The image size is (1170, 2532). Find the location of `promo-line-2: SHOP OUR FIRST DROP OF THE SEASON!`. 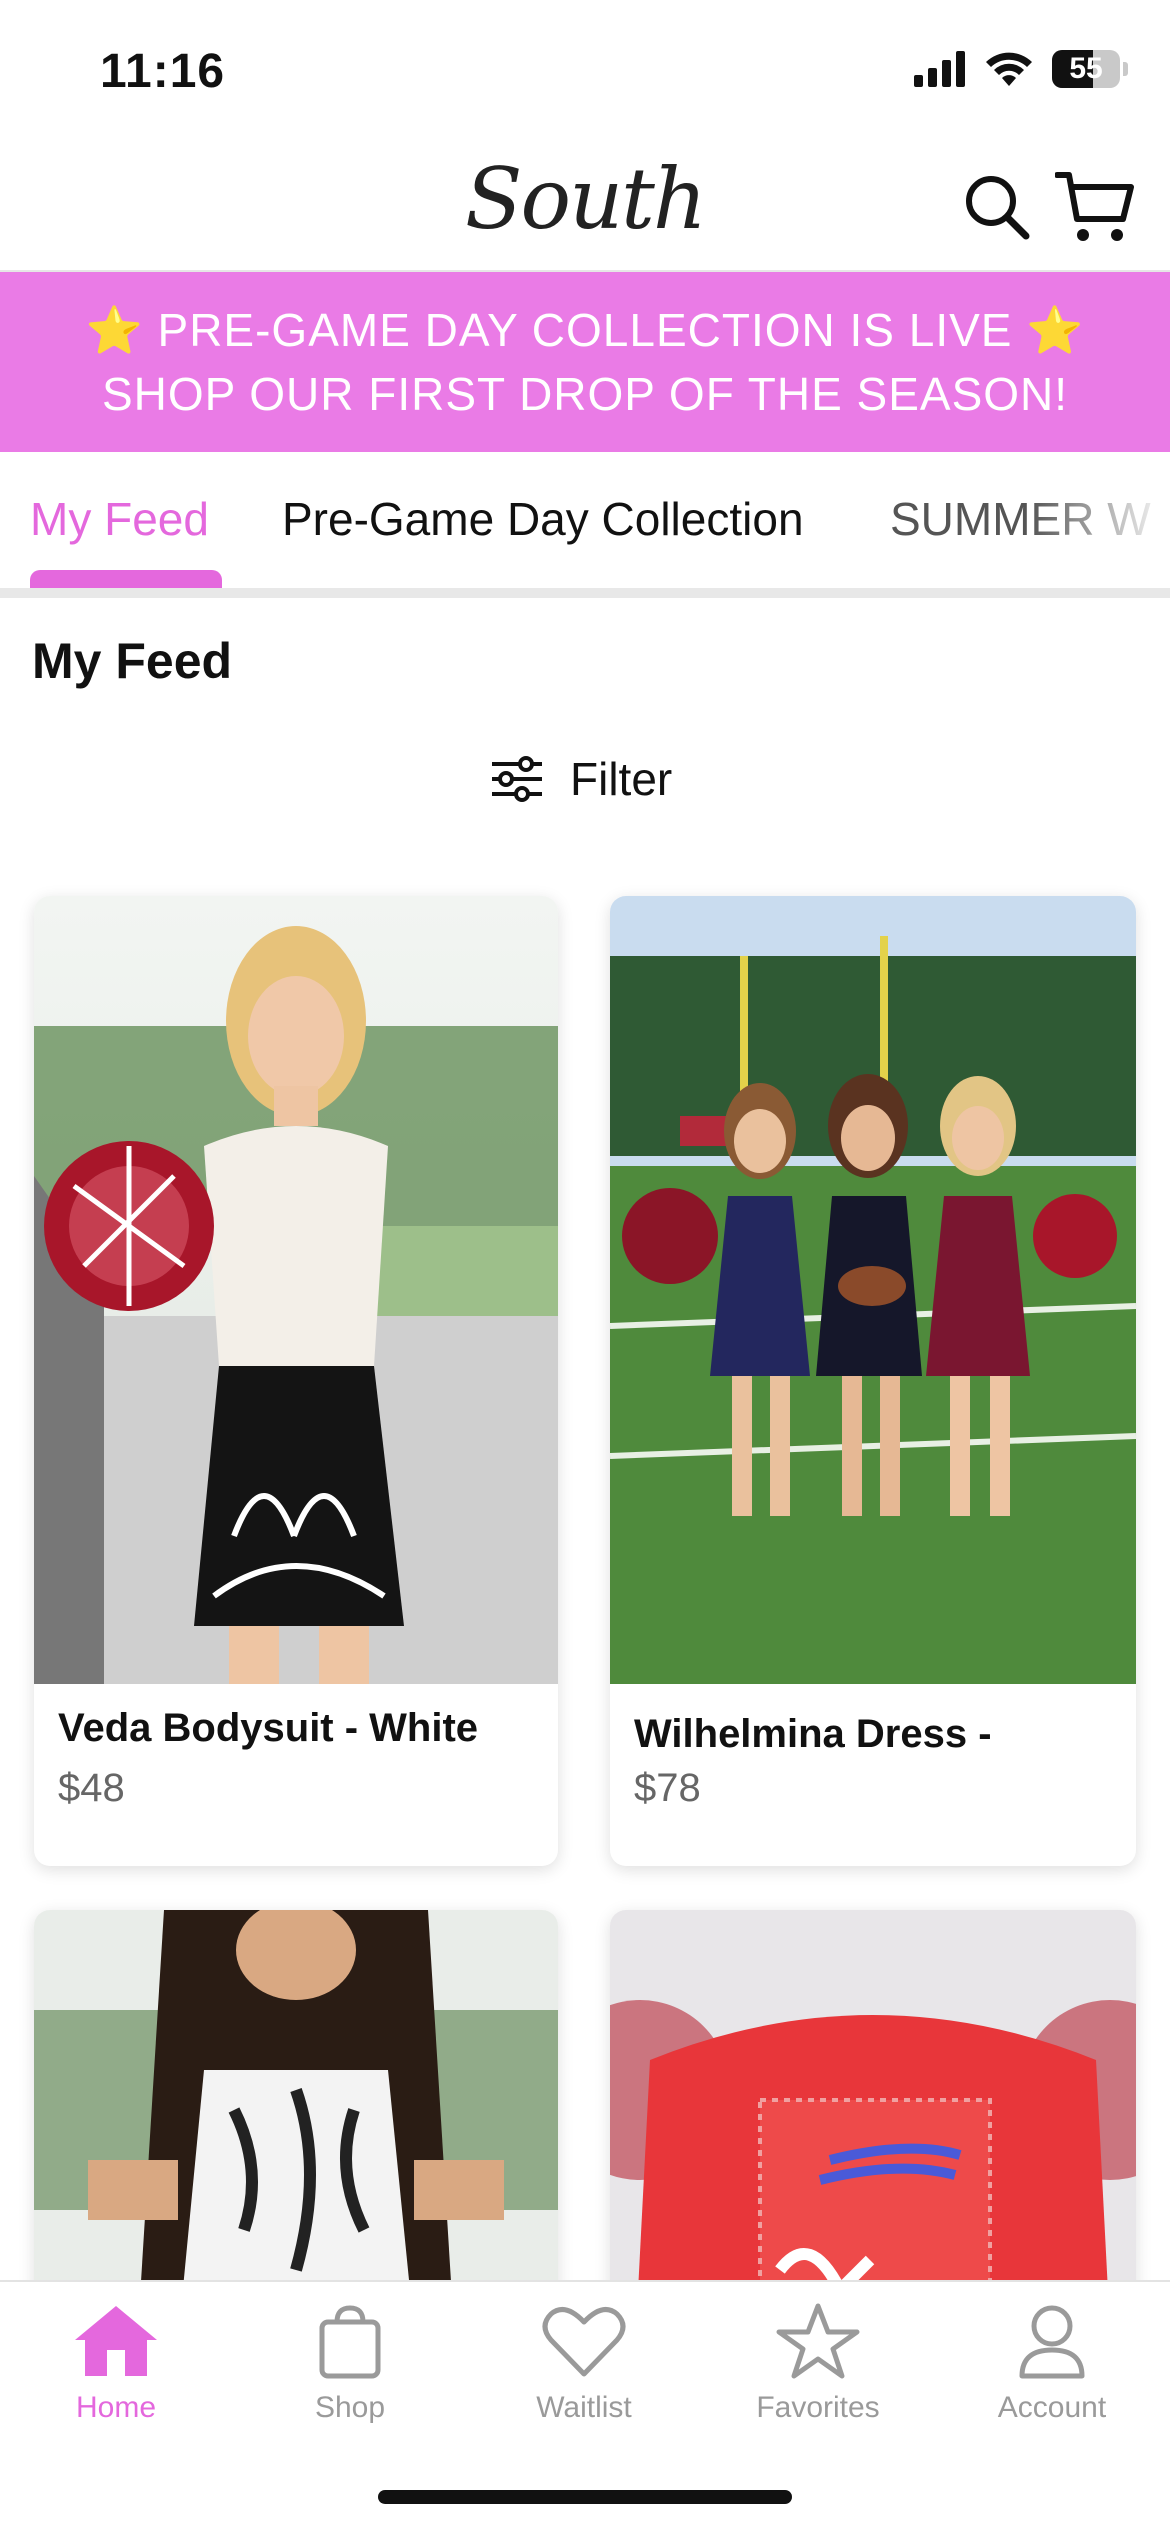

promo-line-2: SHOP OUR FIRST DROP OF THE SEASON! is located at coordinates (585, 394).